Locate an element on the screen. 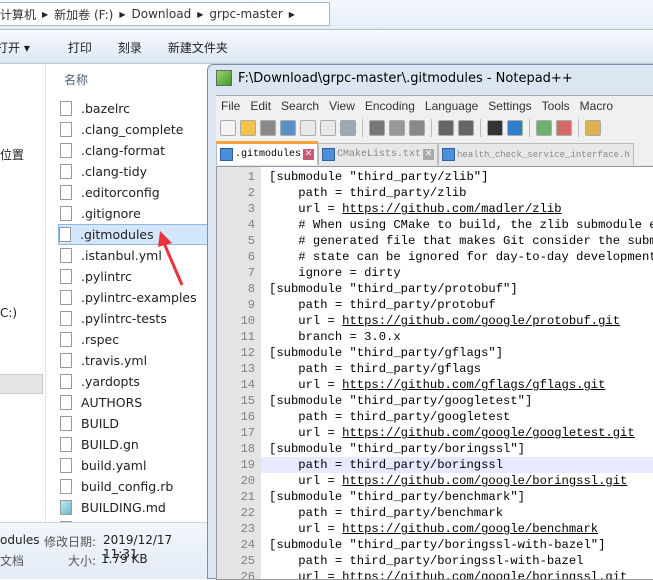  menu-file: File is located at coordinates (230, 106).